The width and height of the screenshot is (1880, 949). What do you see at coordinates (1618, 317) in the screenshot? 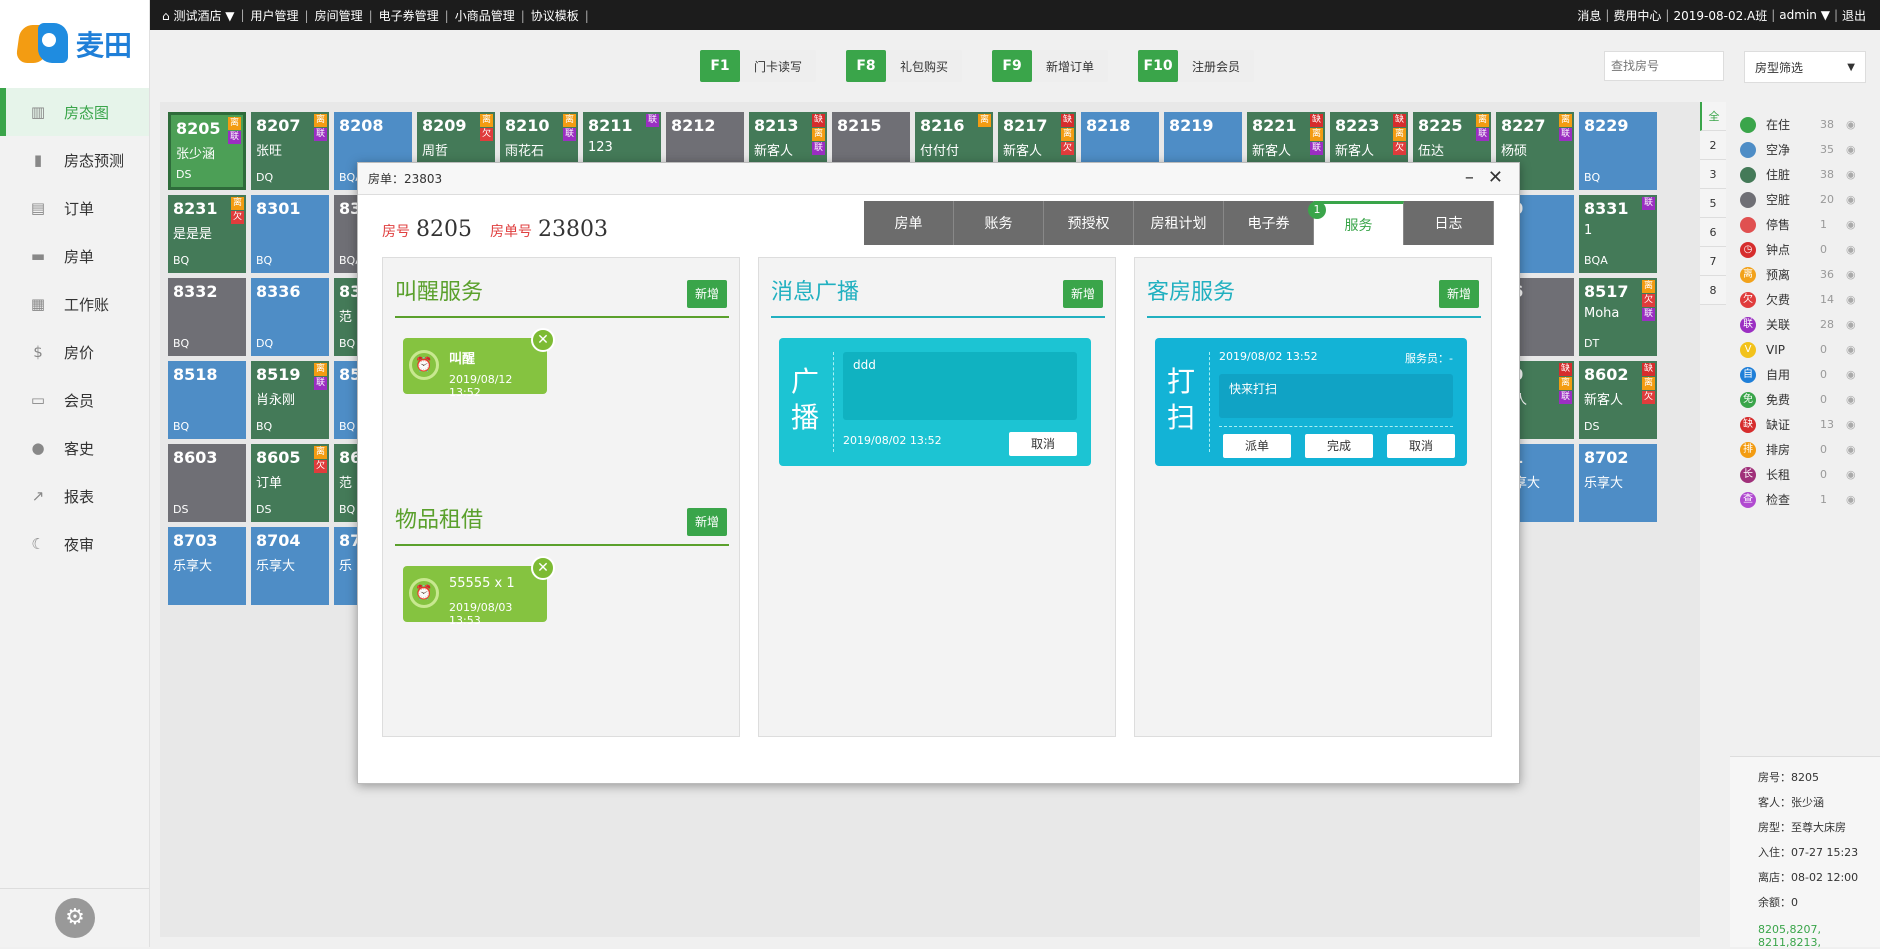
I see `room-tile: 8517 Moha DT 离欠联` at bounding box center [1618, 317].